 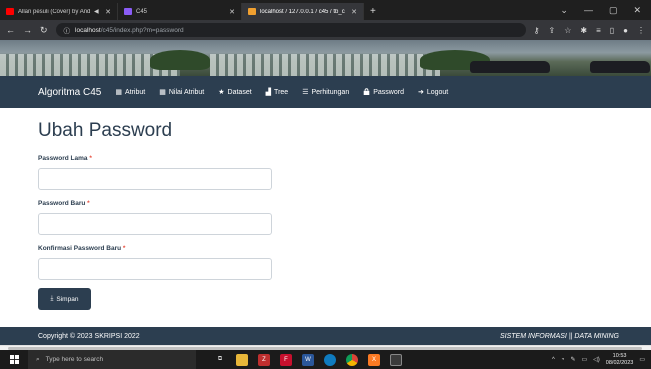 I want to click on nav-item-label: Perhitungan, so click(x=330, y=92).